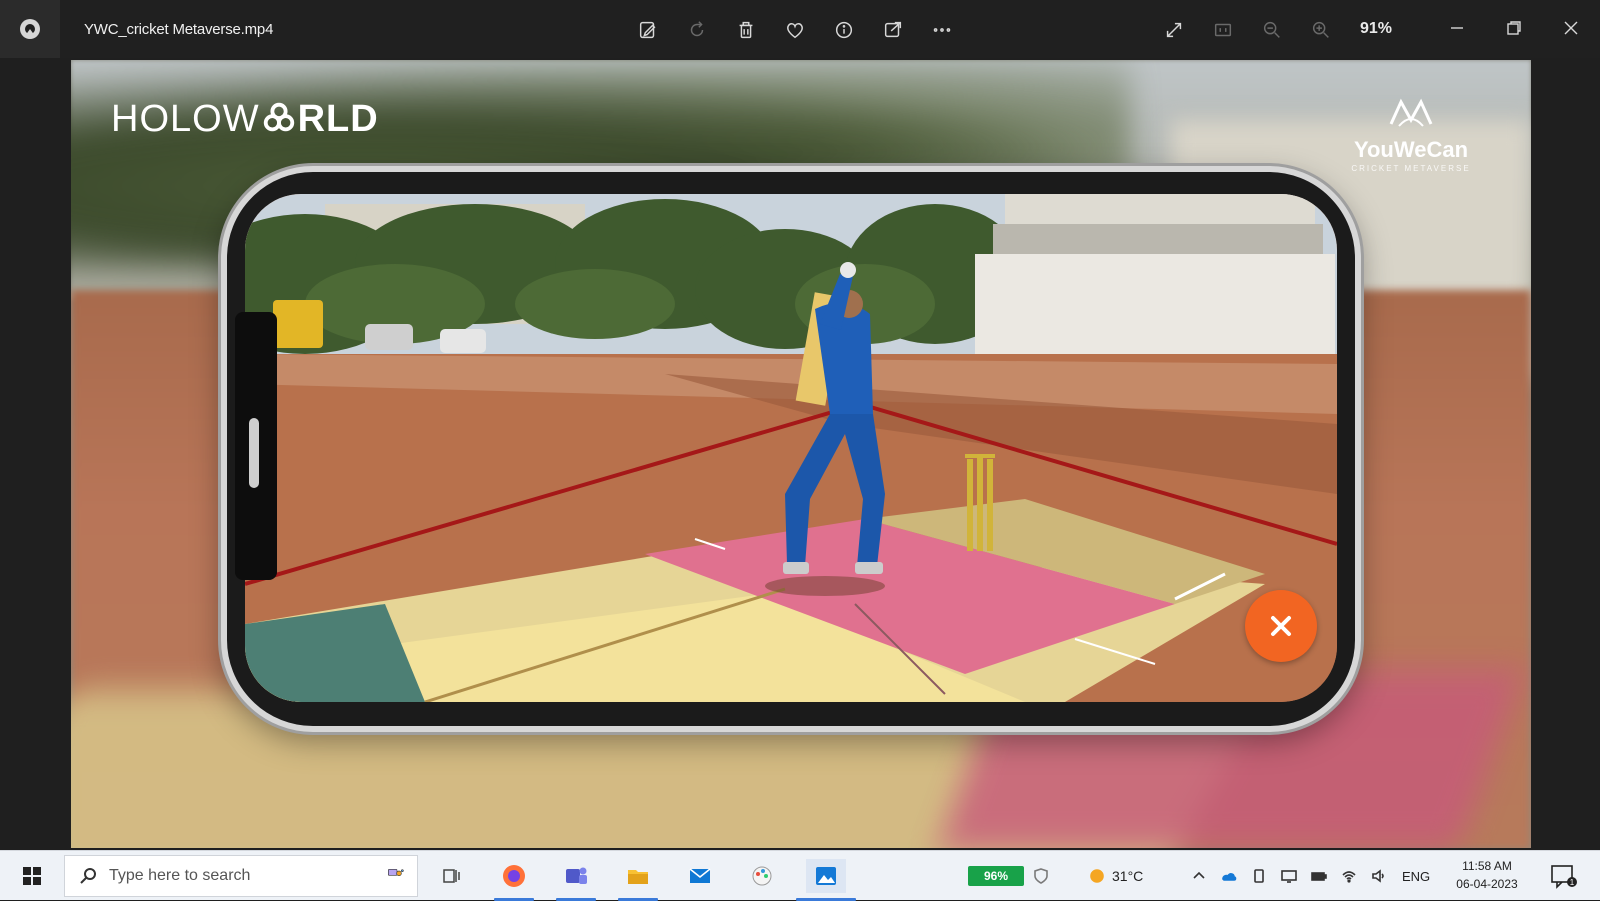  I want to click on teams-icon, so click(576, 880).